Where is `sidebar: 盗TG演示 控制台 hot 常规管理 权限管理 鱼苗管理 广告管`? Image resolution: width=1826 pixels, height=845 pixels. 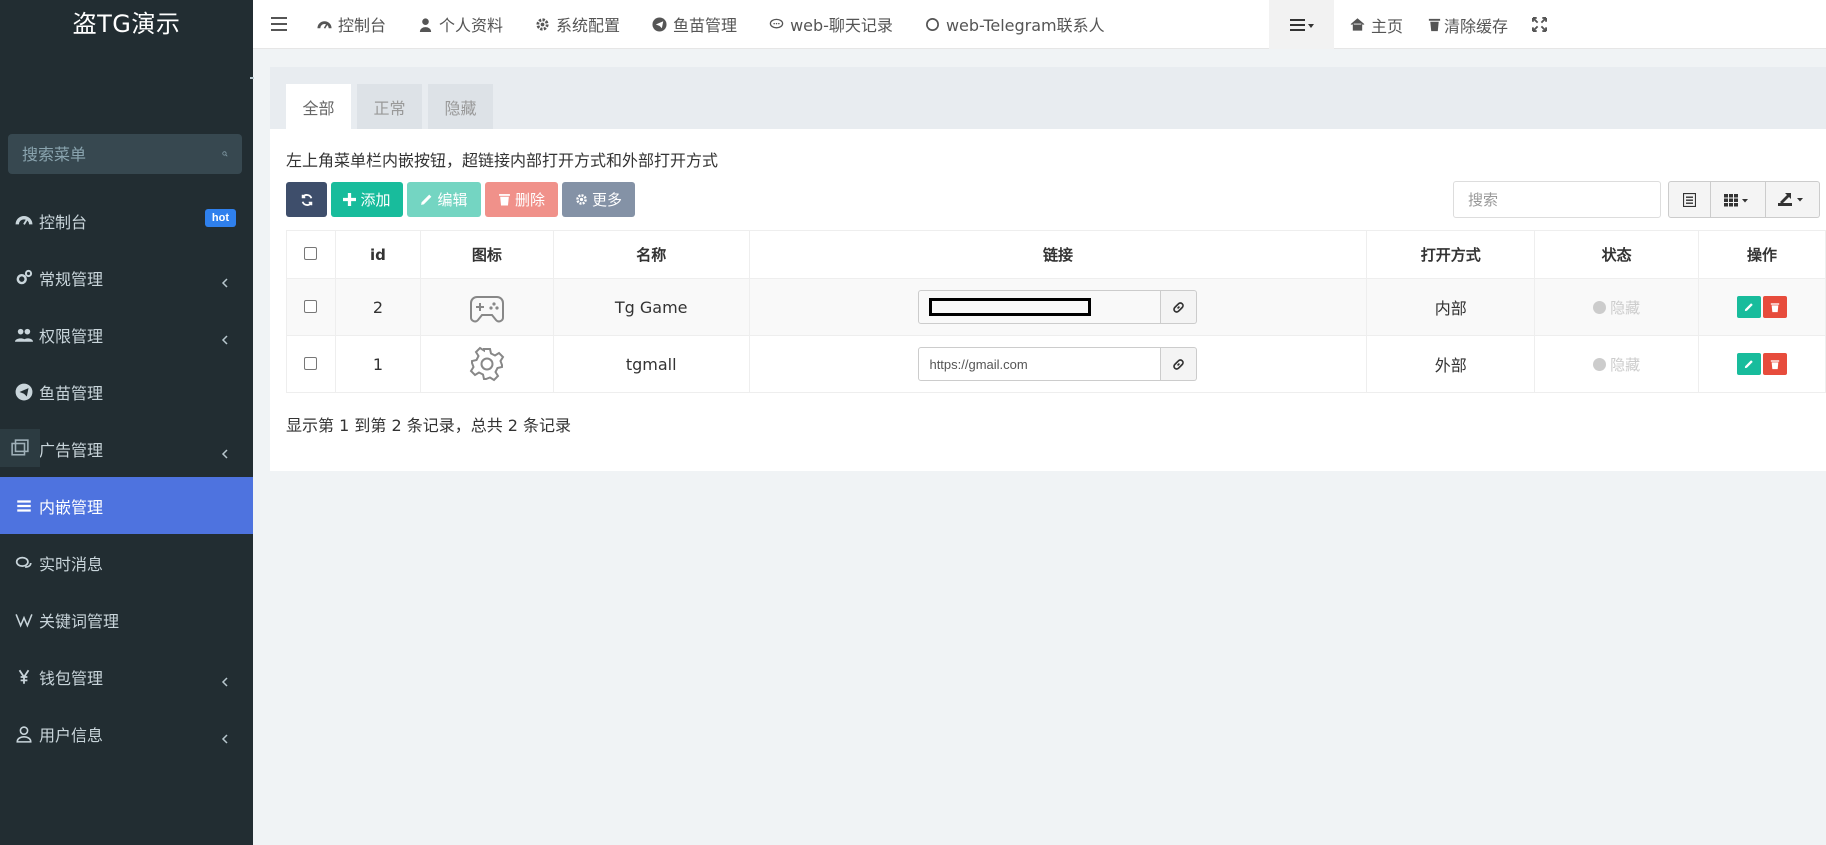
sidebar: 盗TG演示 控制台 hot 常规管理 权限管理 鱼苗管理 广告管 is located at coordinates (127, 422).